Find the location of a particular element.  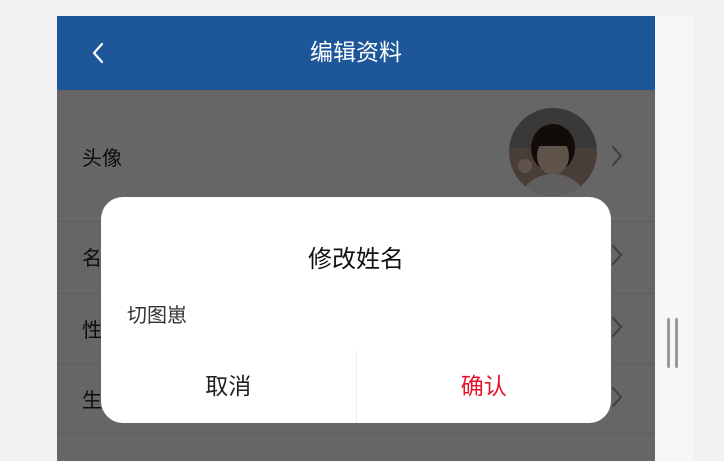

page-title: 编辑资料 is located at coordinates (356, 53).